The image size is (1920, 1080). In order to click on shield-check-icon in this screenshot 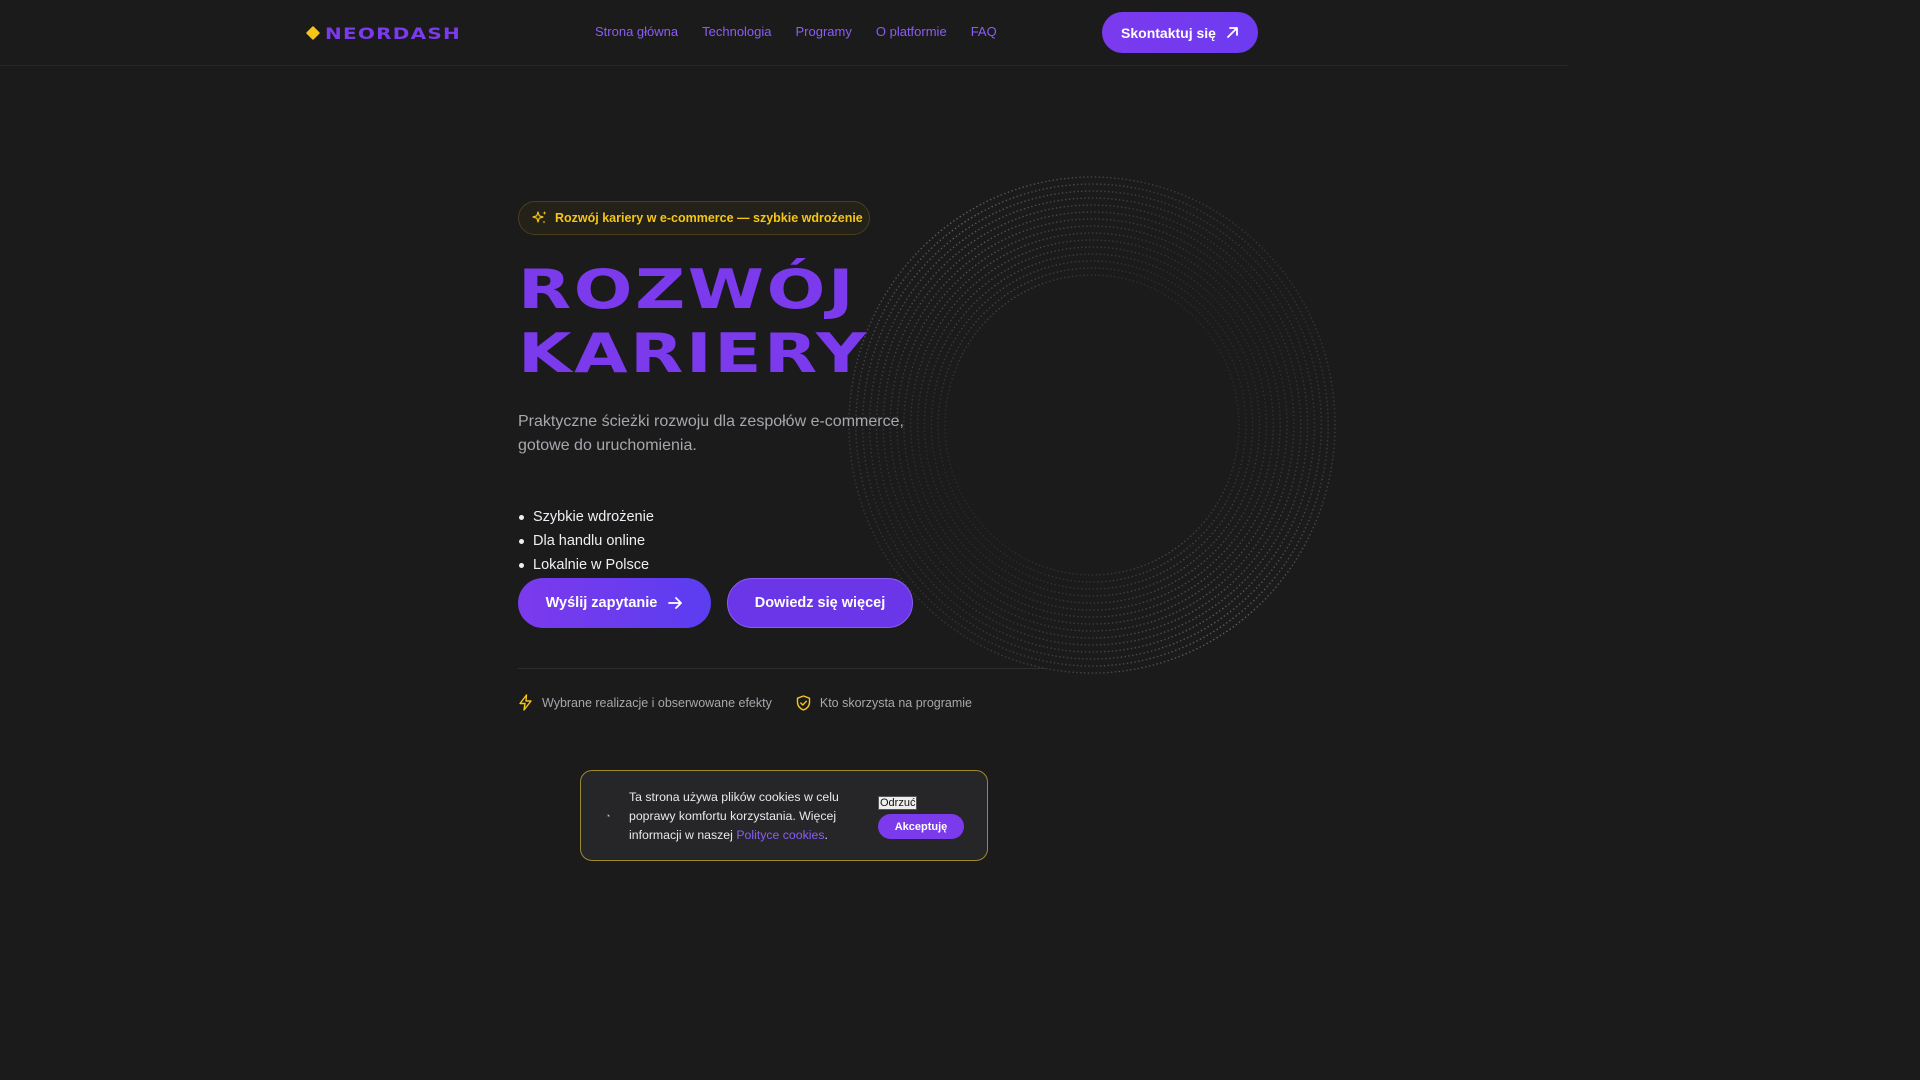, I will do `click(803, 702)`.